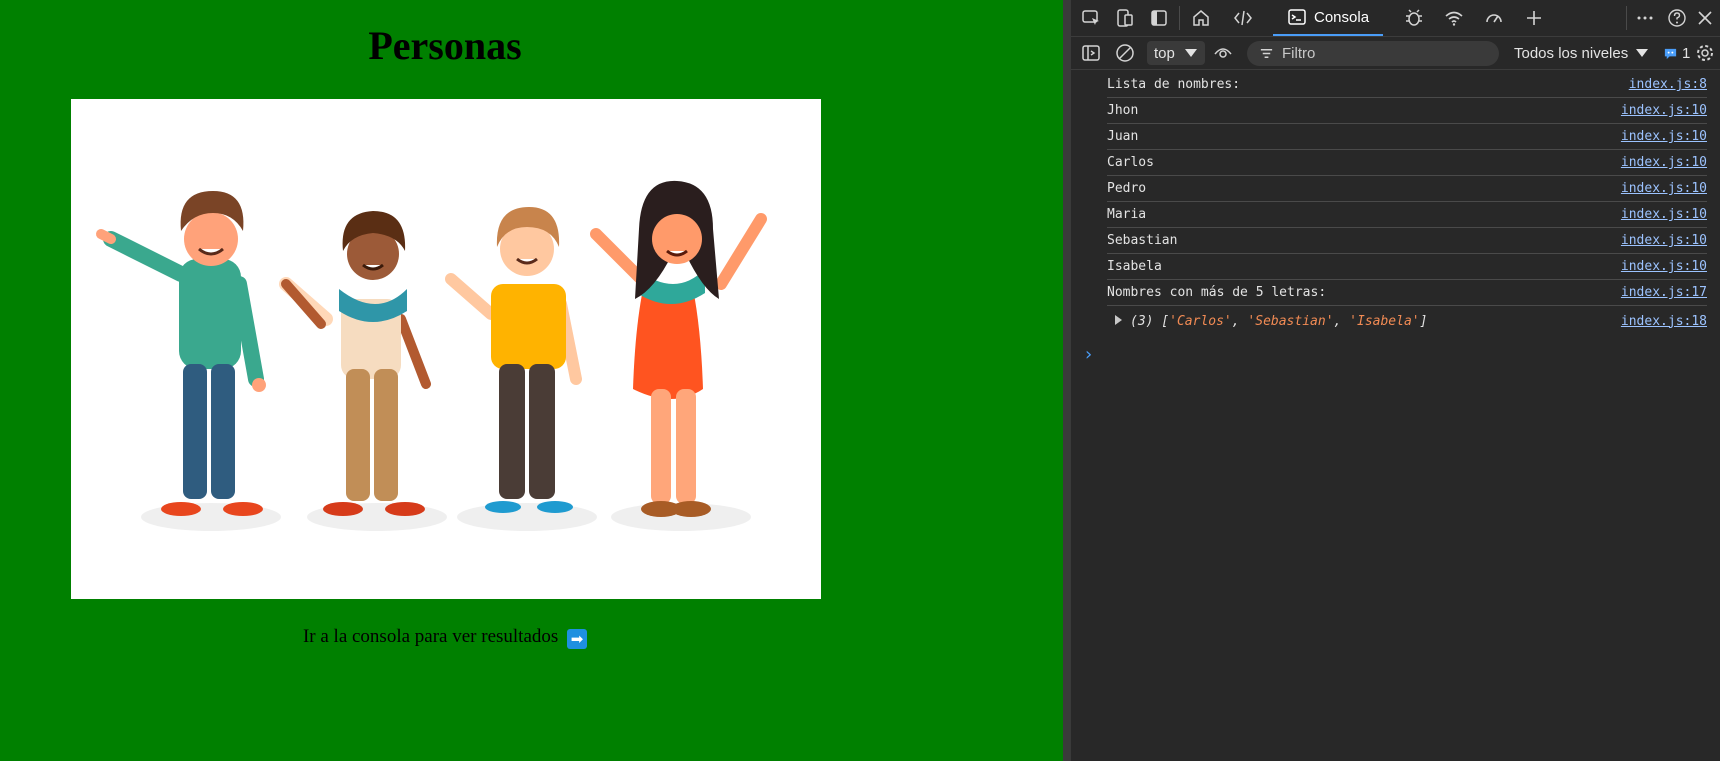  I want to click on console-toolbar: top Filtro Todos los niveles 1, so click(1395, 53).